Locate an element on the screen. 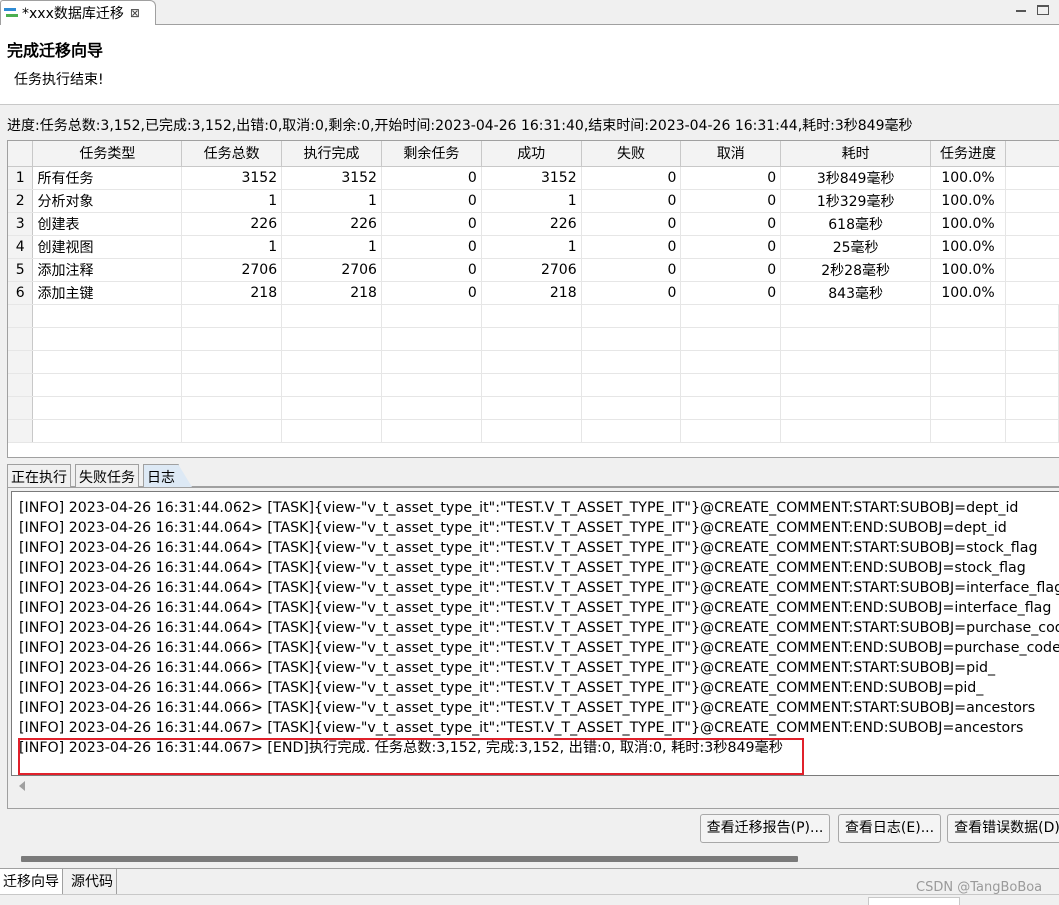 The height and width of the screenshot is (905, 1059). table-row: 2 分析对象 1 1 0 1 0 0 1秒329毫秒 100.0% is located at coordinates (533, 201).